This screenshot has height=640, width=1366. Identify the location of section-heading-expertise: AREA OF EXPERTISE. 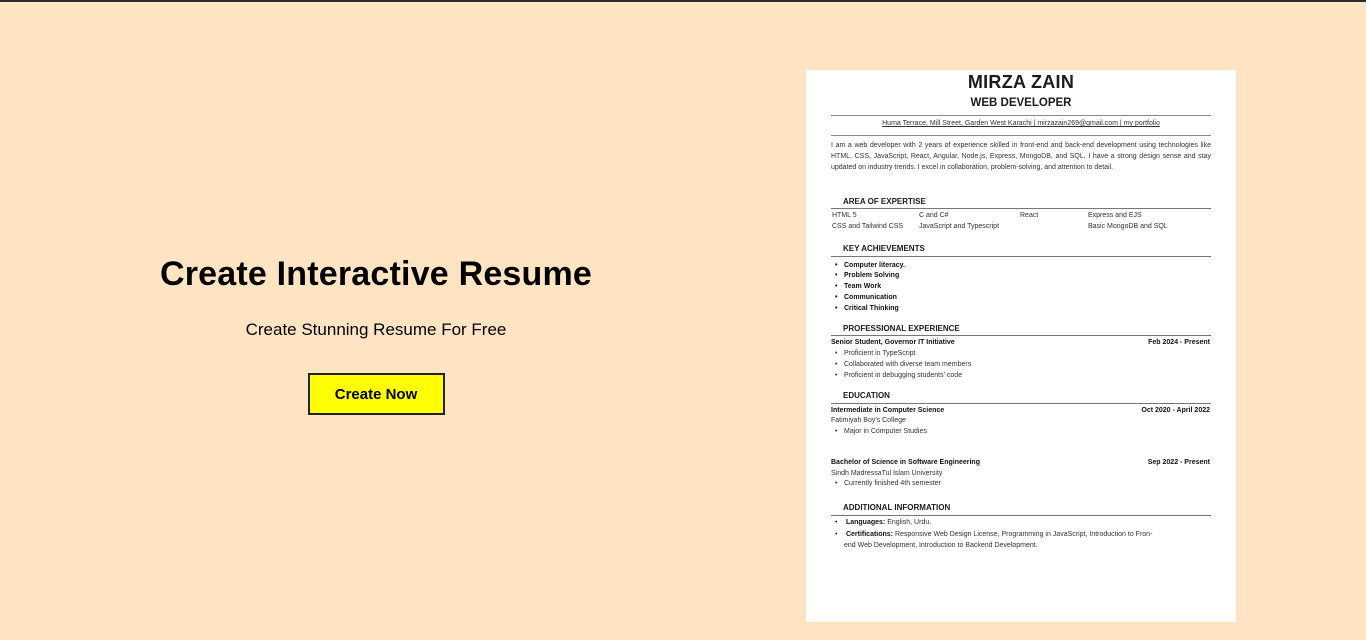
(884, 201).